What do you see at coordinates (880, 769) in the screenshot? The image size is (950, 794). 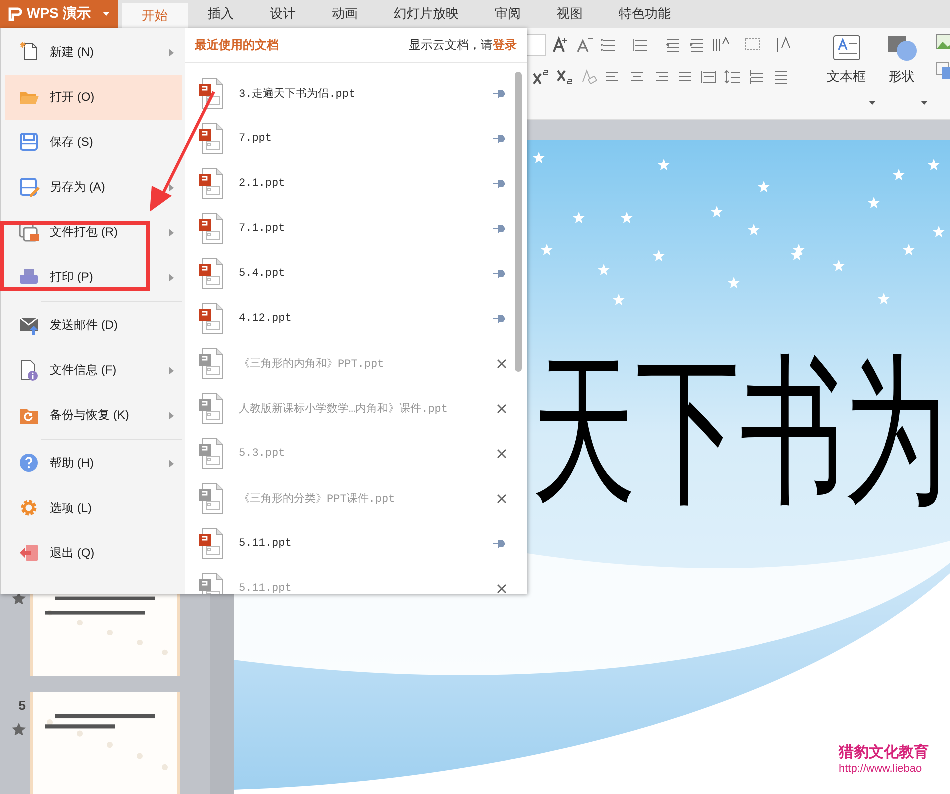 I see `website-url: http://www.liebao` at bounding box center [880, 769].